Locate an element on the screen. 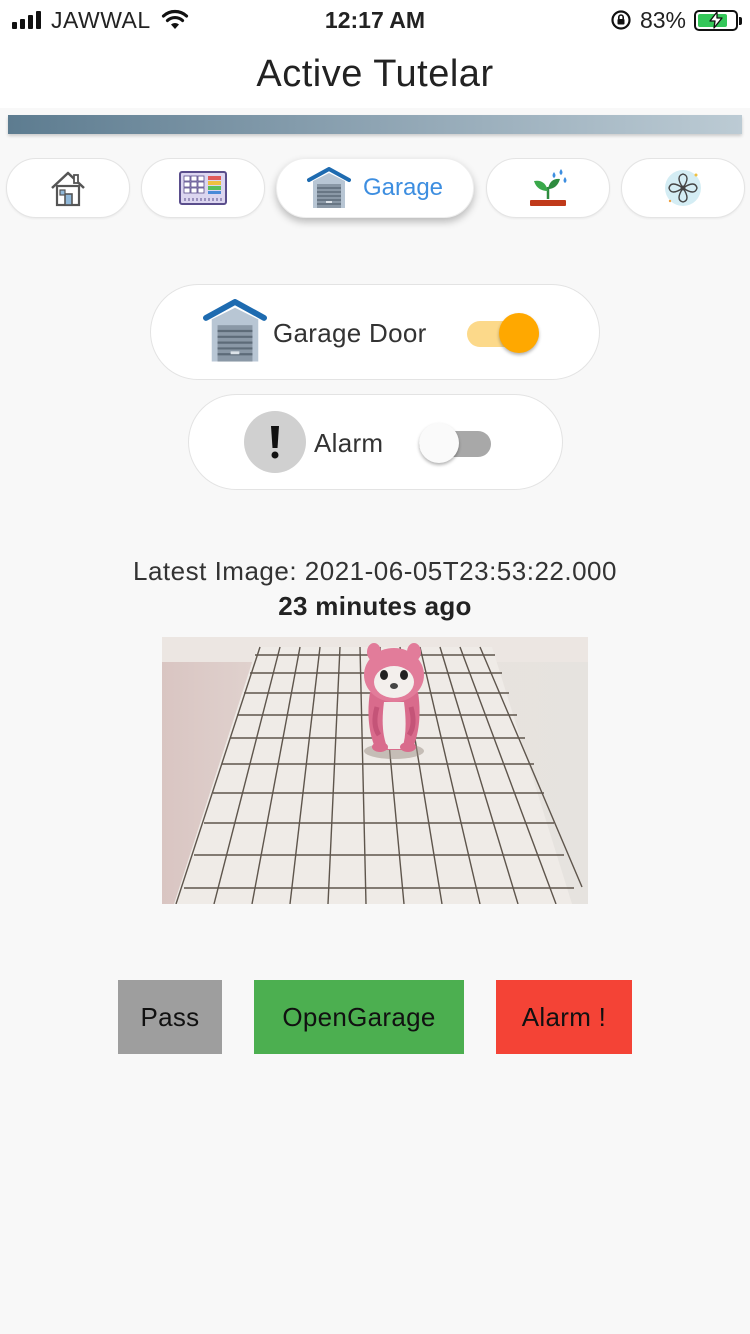 The width and height of the screenshot is (750, 1334). plant-watering-icon is located at coordinates (548, 187).